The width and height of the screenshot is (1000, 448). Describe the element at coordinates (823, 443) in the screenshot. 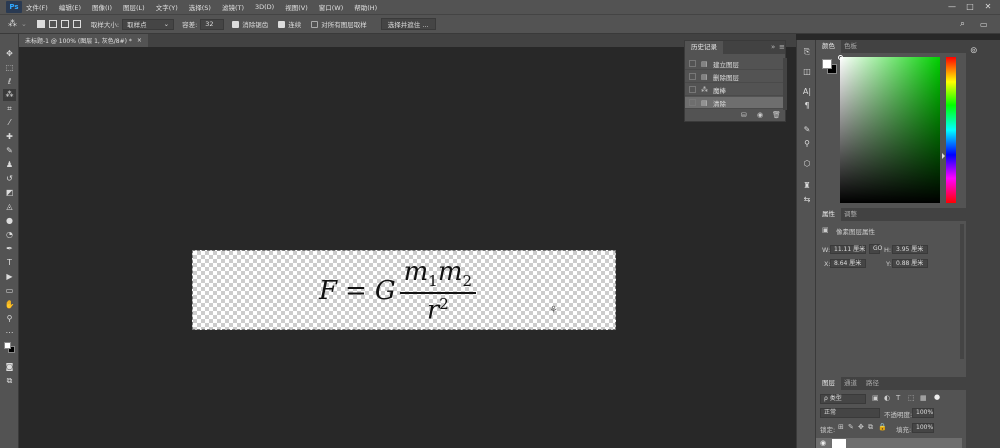

I see `eye-icon: ◉` at that location.